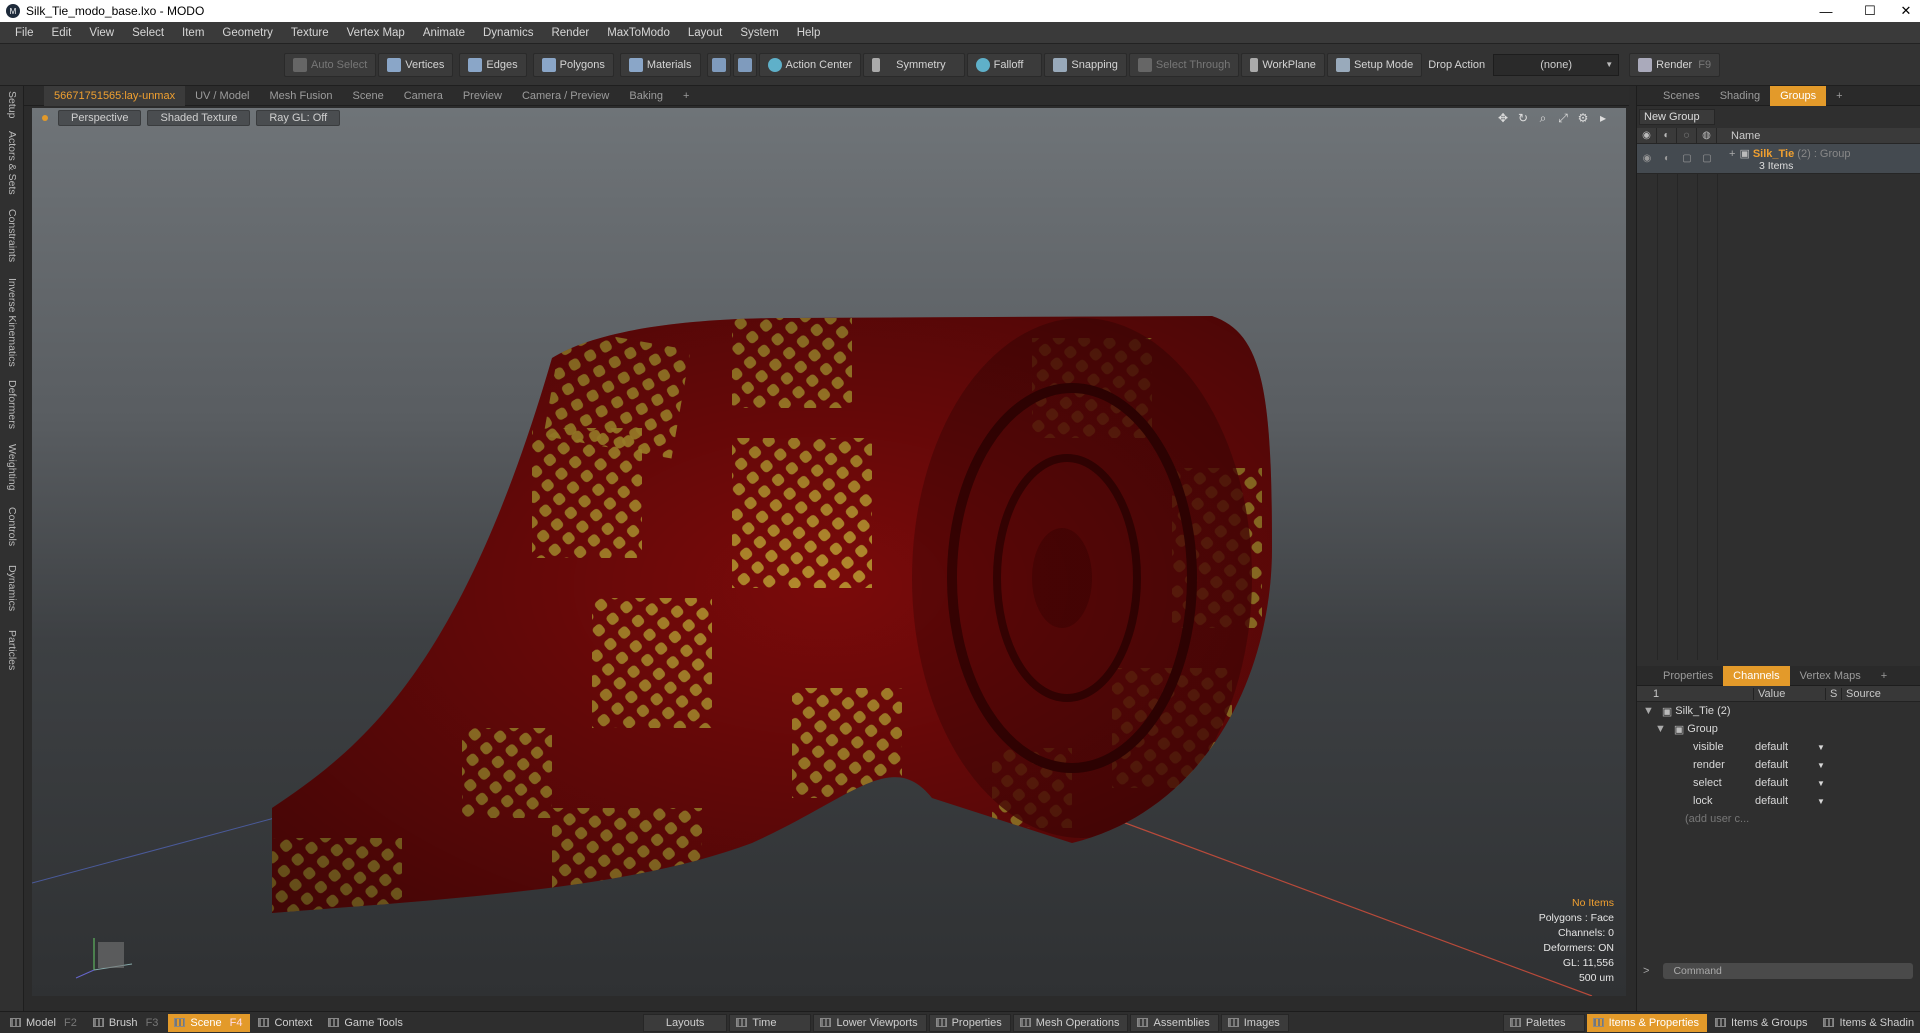  Describe the element at coordinates (1732, 154) in the screenshot. I see `group-expand-icon: +` at that location.